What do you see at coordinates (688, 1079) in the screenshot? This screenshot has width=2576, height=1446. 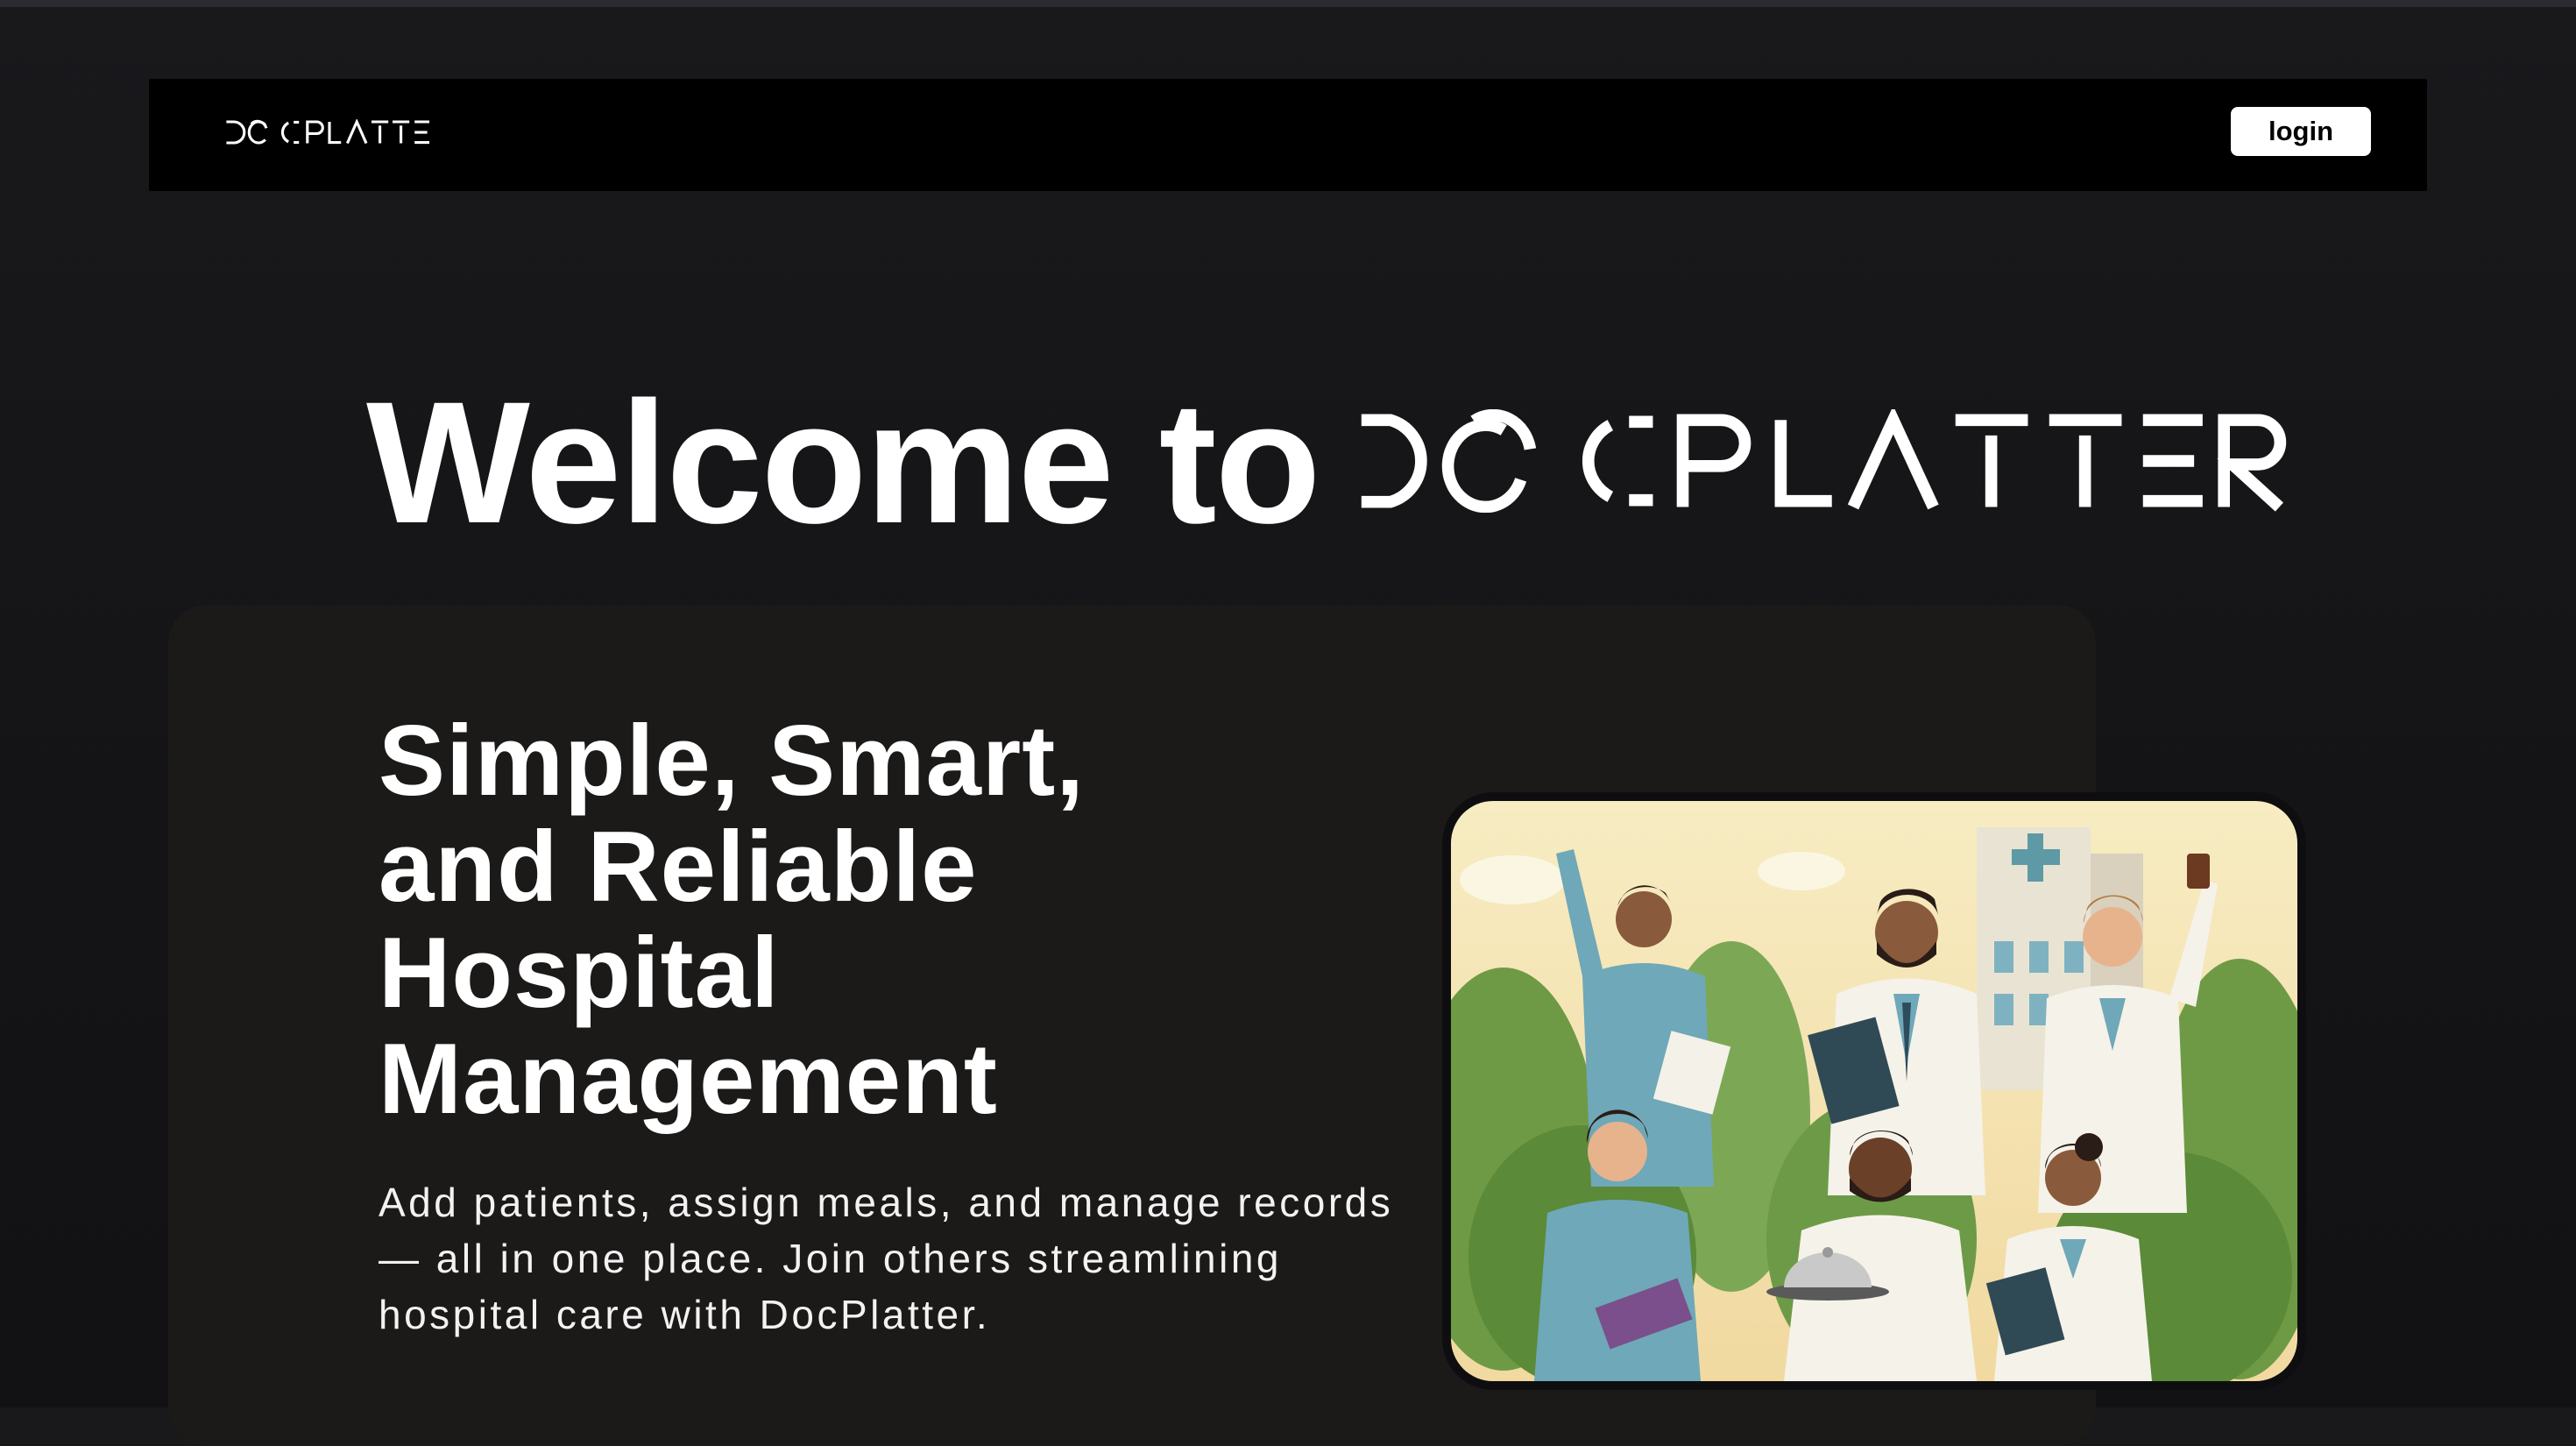 I see `headline-line: Management` at bounding box center [688, 1079].